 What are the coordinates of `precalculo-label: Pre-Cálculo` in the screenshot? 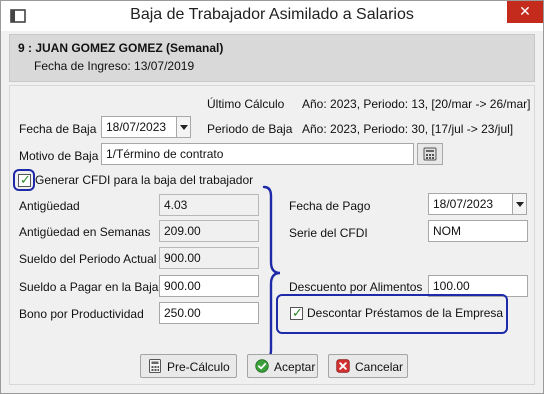 It's located at (198, 367).